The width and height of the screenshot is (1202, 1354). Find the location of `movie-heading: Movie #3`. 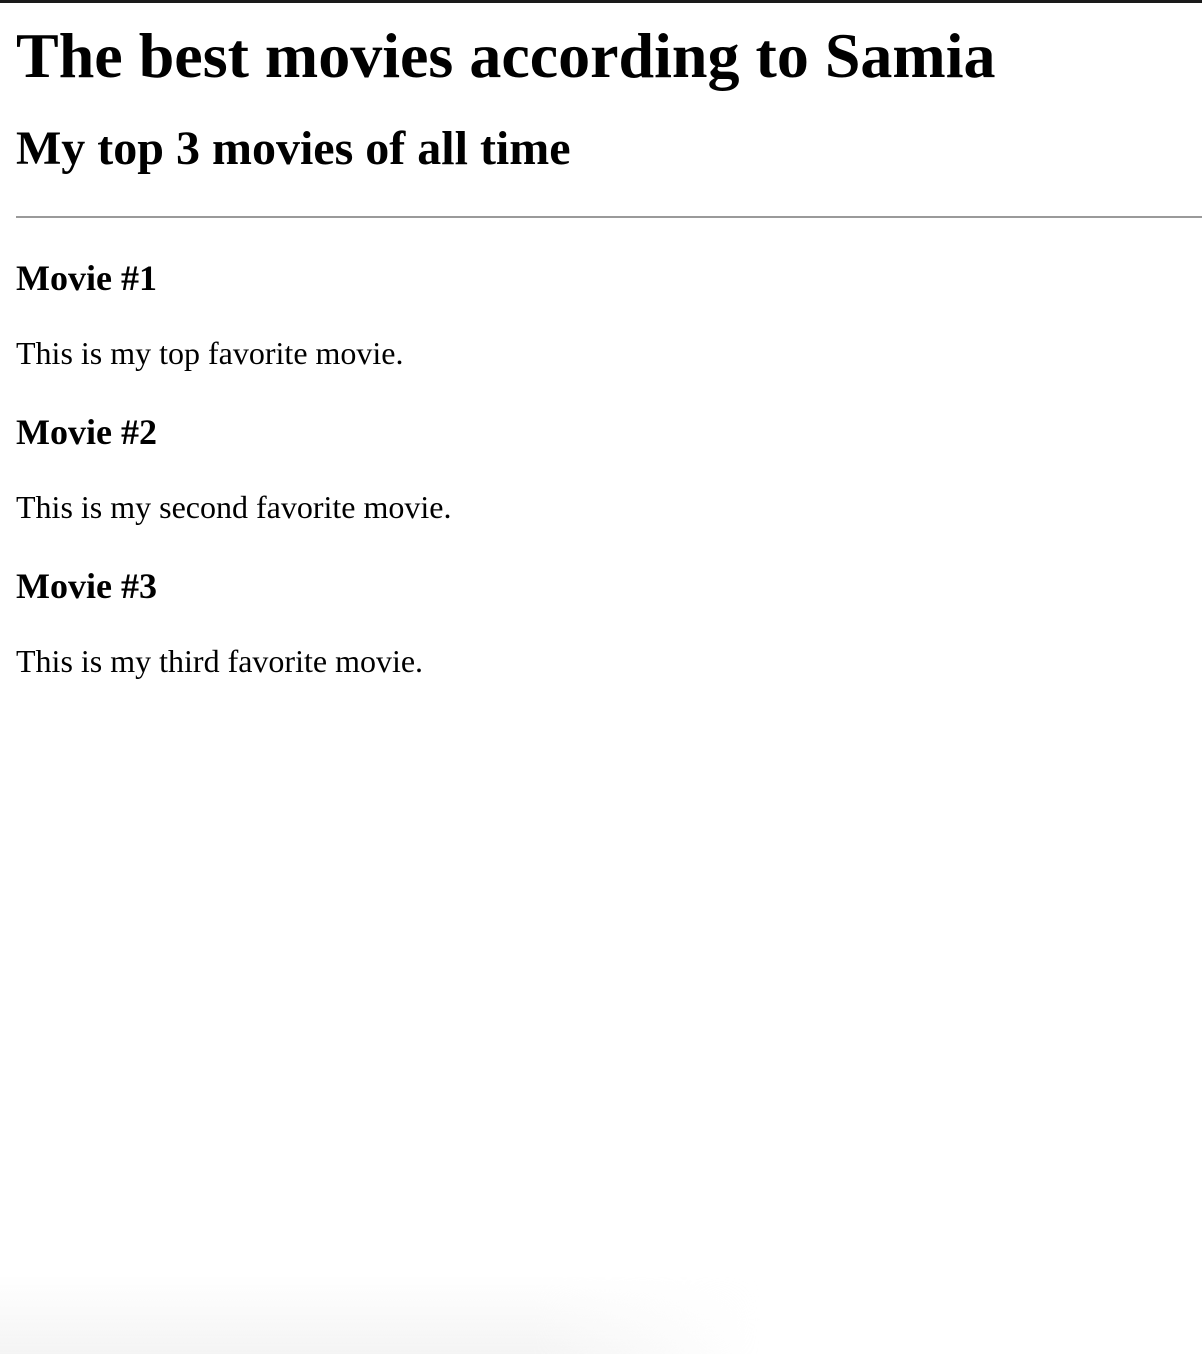

movie-heading: Movie #3 is located at coordinates (86, 586).